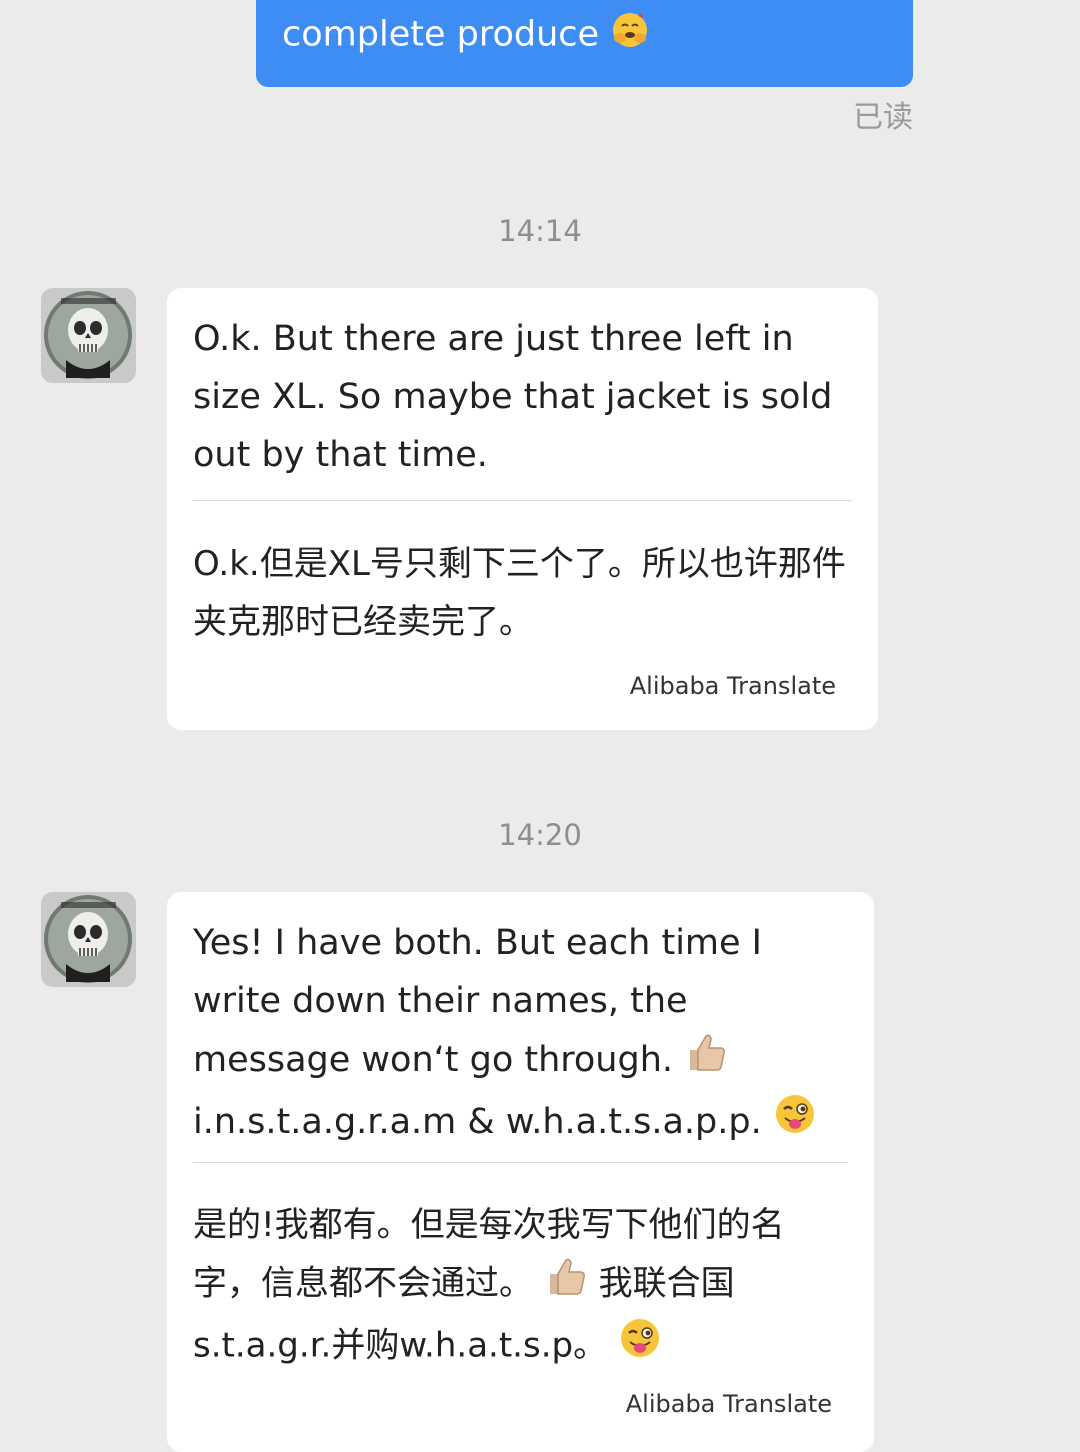 Image resolution: width=1080 pixels, height=1452 pixels. What do you see at coordinates (630, 35) in the screenshot?
I see `hugging-face-emoji-icon` at bounding box center [630, 35].